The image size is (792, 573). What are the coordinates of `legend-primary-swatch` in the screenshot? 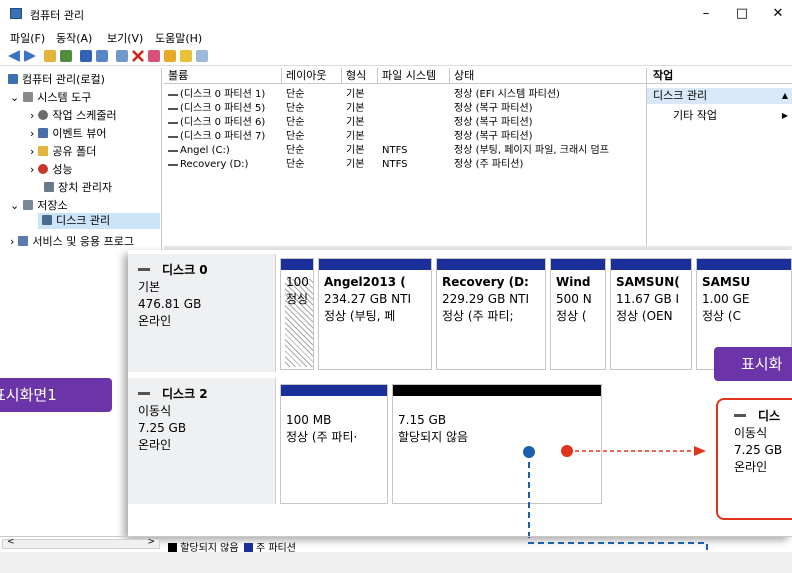 It's located at (248, 547).